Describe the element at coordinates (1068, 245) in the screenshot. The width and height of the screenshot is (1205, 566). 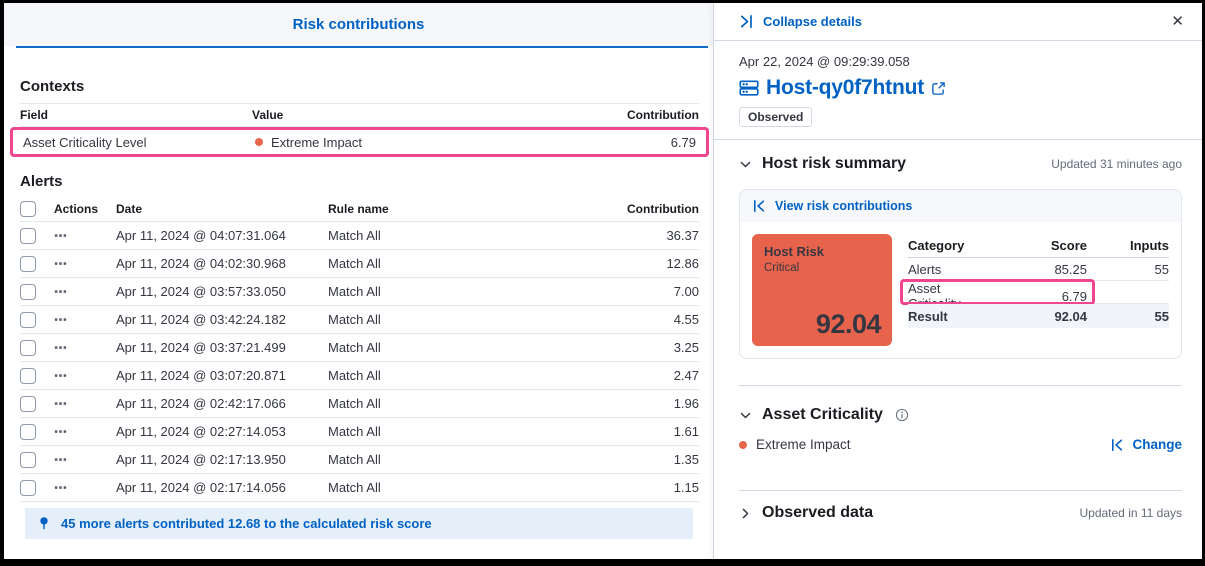
I see `col-score: Score` at that location.